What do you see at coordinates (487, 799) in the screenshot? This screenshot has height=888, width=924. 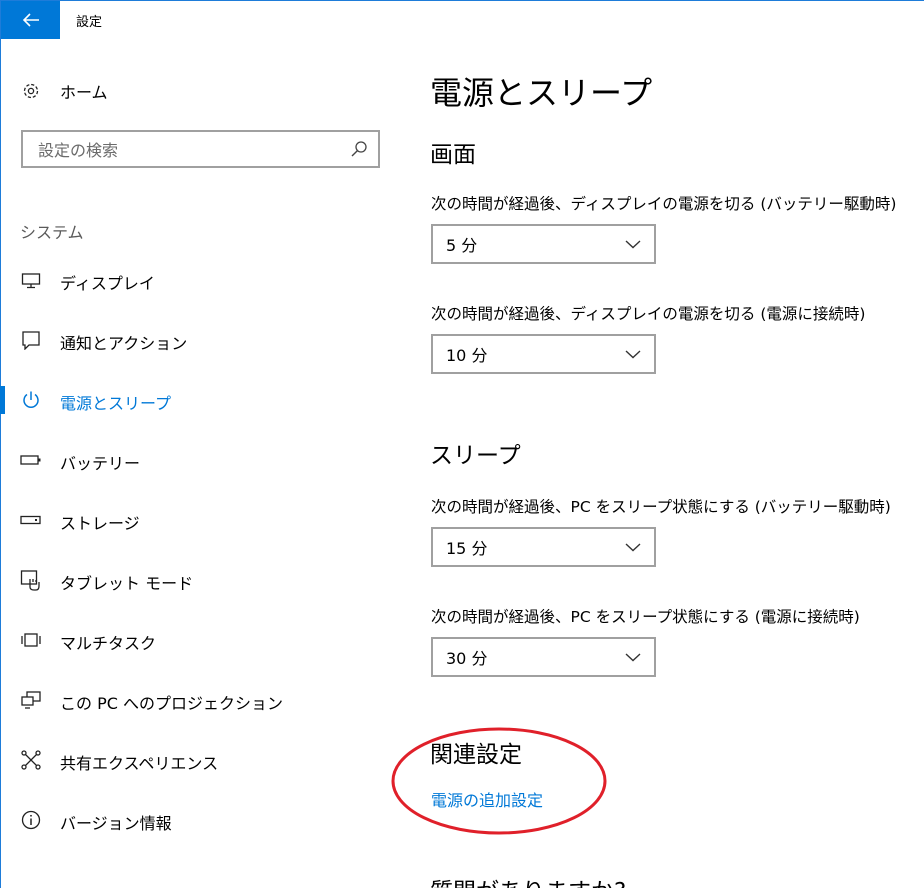 I see `additional-power-settings-link: 電源の追加設定` at bounding box center [487, 799].